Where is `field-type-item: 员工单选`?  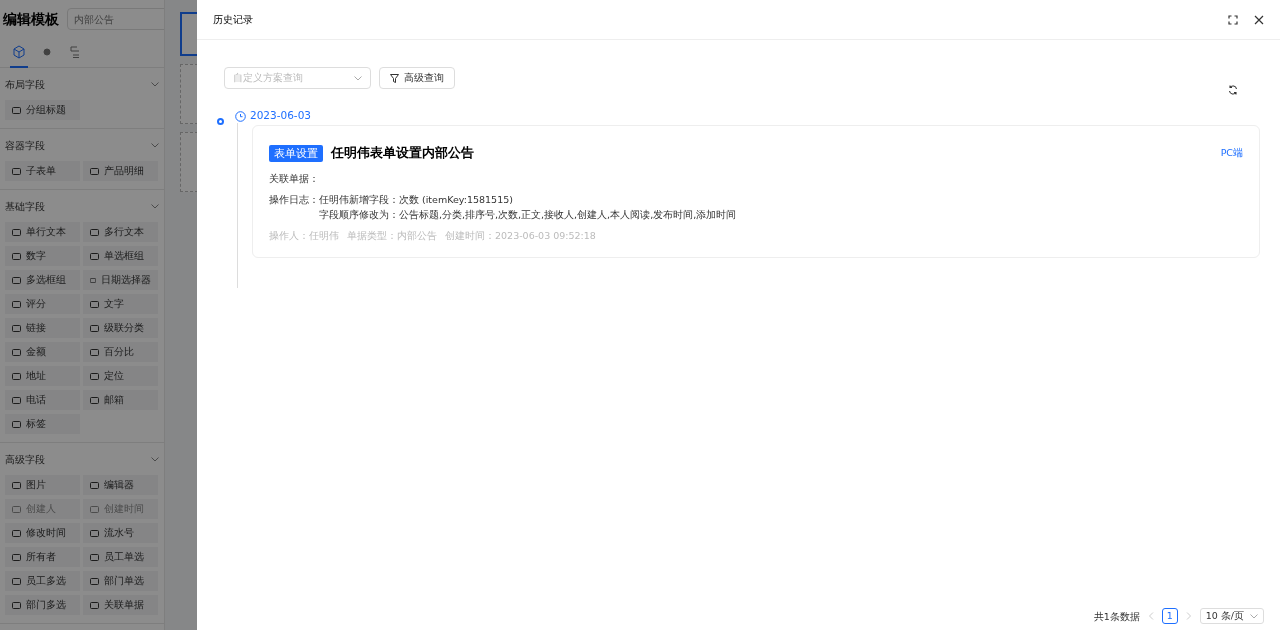
field-type-item: 员工单选 is located at coordinates (120, 557).